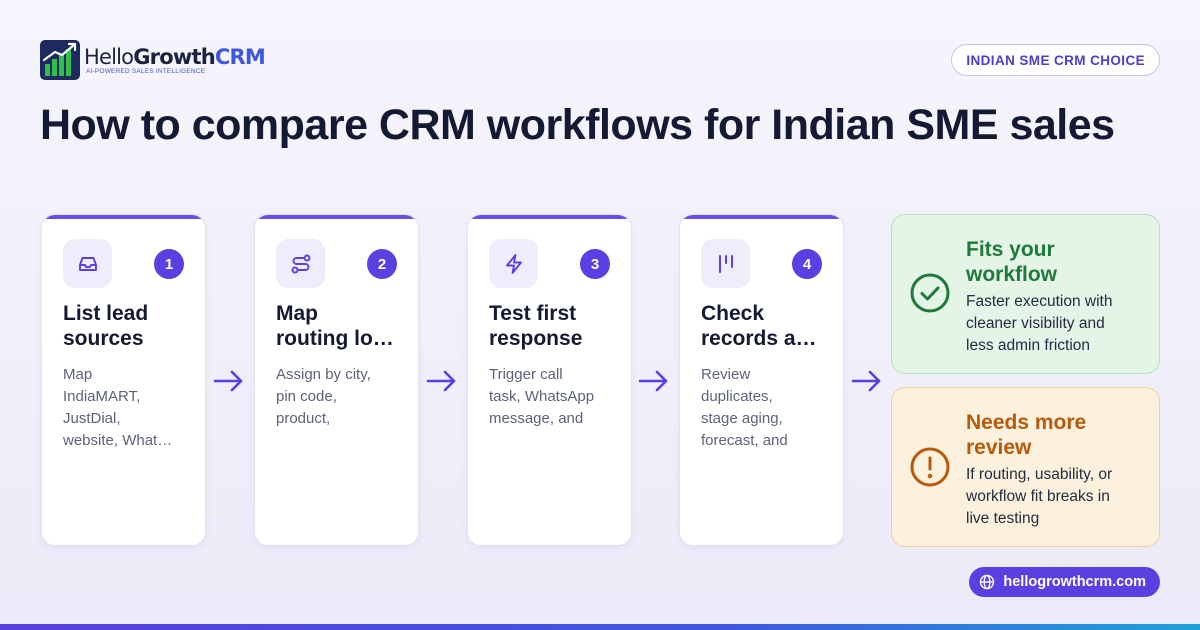  Describe the element at coordinates (132, 326) in the screenshot. I see `step-title: List lead sources` at that location.